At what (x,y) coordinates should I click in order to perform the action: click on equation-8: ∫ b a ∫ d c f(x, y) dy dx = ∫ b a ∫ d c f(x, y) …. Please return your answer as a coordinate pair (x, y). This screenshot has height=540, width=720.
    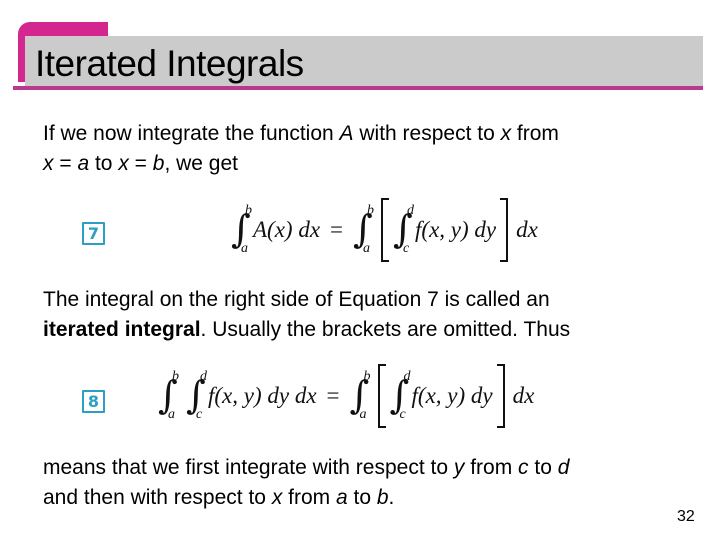
    Looking at the image, I should click on (346, 396).